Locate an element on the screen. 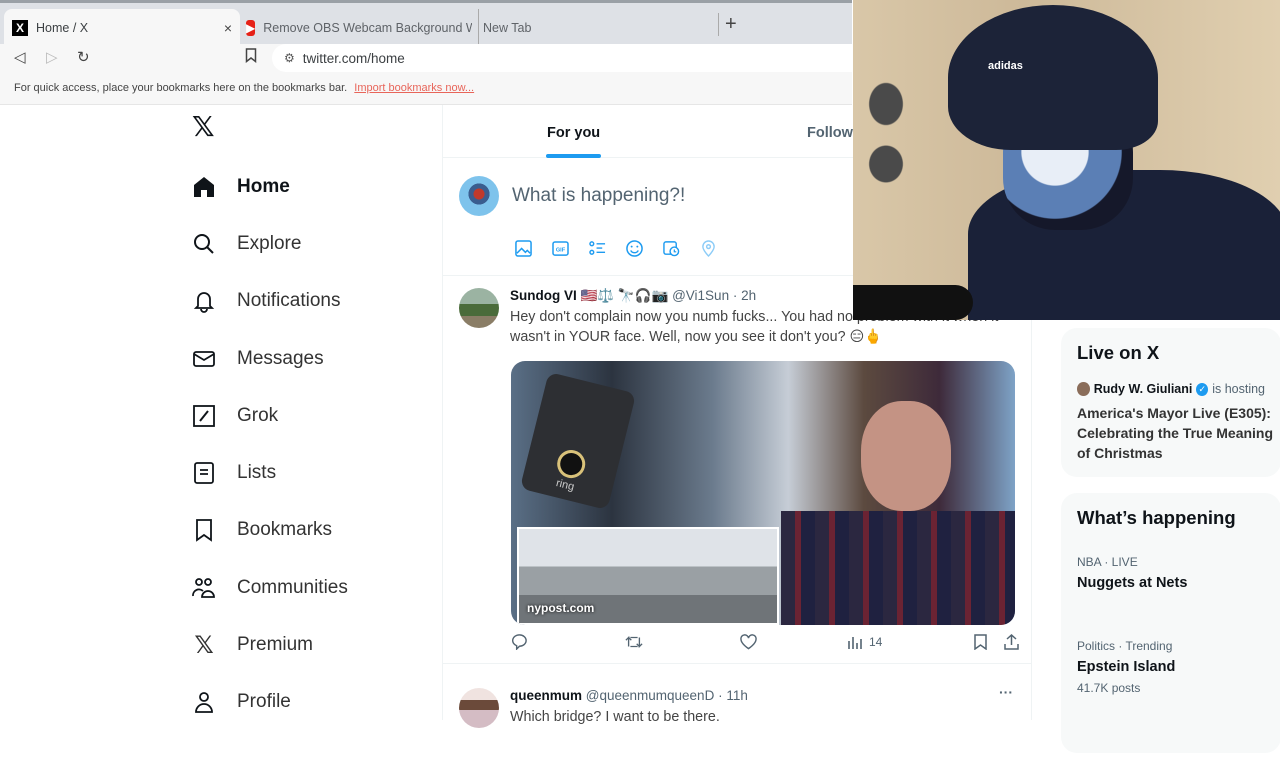  reload-icon: ↻ is located at coordinates (83, 57).